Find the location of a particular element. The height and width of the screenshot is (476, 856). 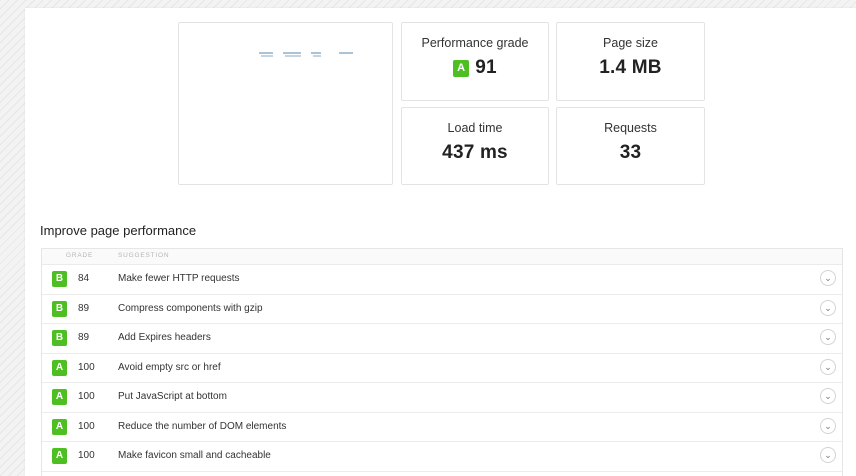

load-time-card: Load time 437 ms is located at coordinates (475, 146).